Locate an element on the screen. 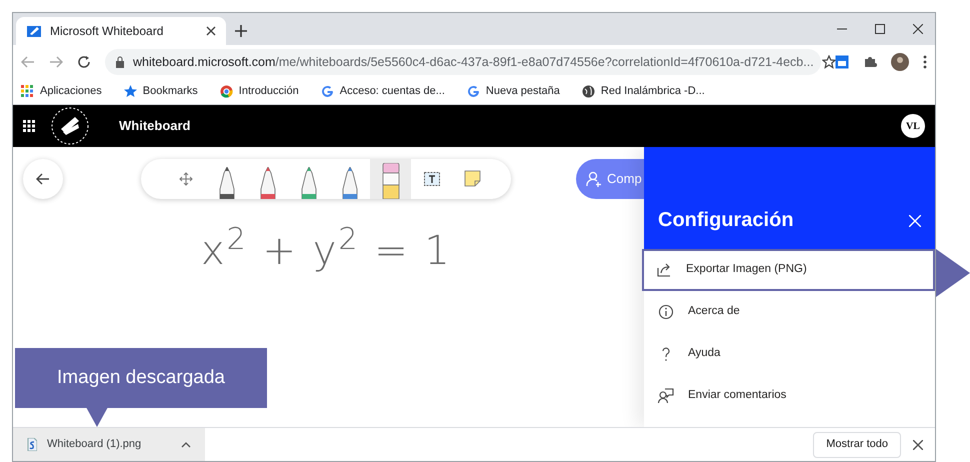 The height and width of the screenshot is (462, 970). emblem-logo-icon is located at coordinates (70, 126).